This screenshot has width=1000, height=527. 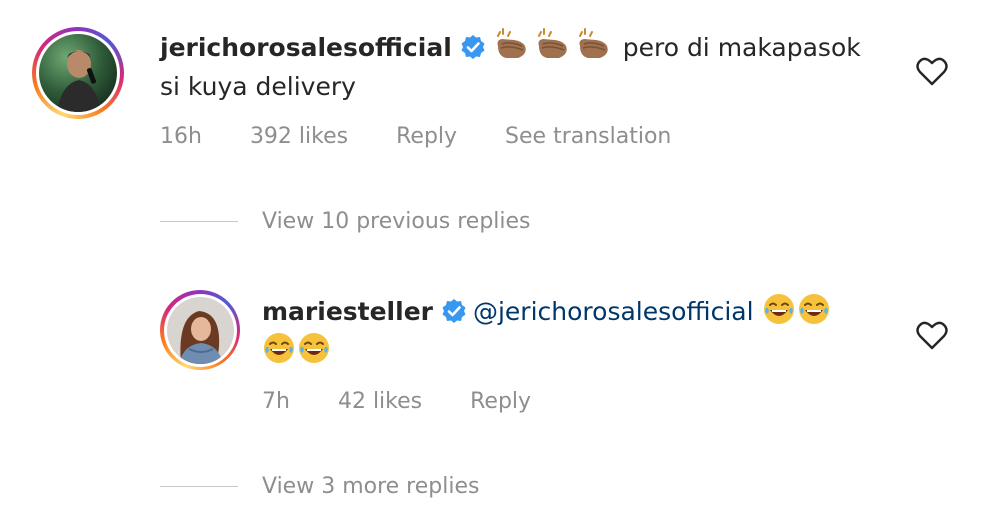 What do you see at coordinates (181, 136) in the screenshot?
I see `timestamp: 16h` at bounding box center [181, 136].